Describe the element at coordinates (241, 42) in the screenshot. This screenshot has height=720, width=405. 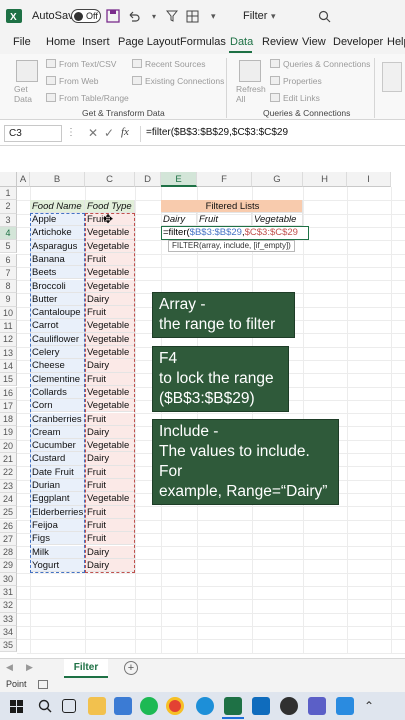
I see `menu-data: Data` at that location.